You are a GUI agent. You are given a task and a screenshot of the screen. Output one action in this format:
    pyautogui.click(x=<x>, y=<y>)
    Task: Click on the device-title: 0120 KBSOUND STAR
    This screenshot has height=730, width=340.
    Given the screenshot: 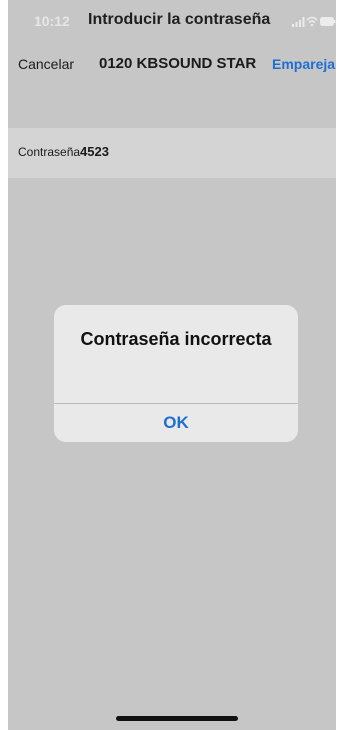 What is the action you would take?
    pyautogui.click(x=178, y=63)
    